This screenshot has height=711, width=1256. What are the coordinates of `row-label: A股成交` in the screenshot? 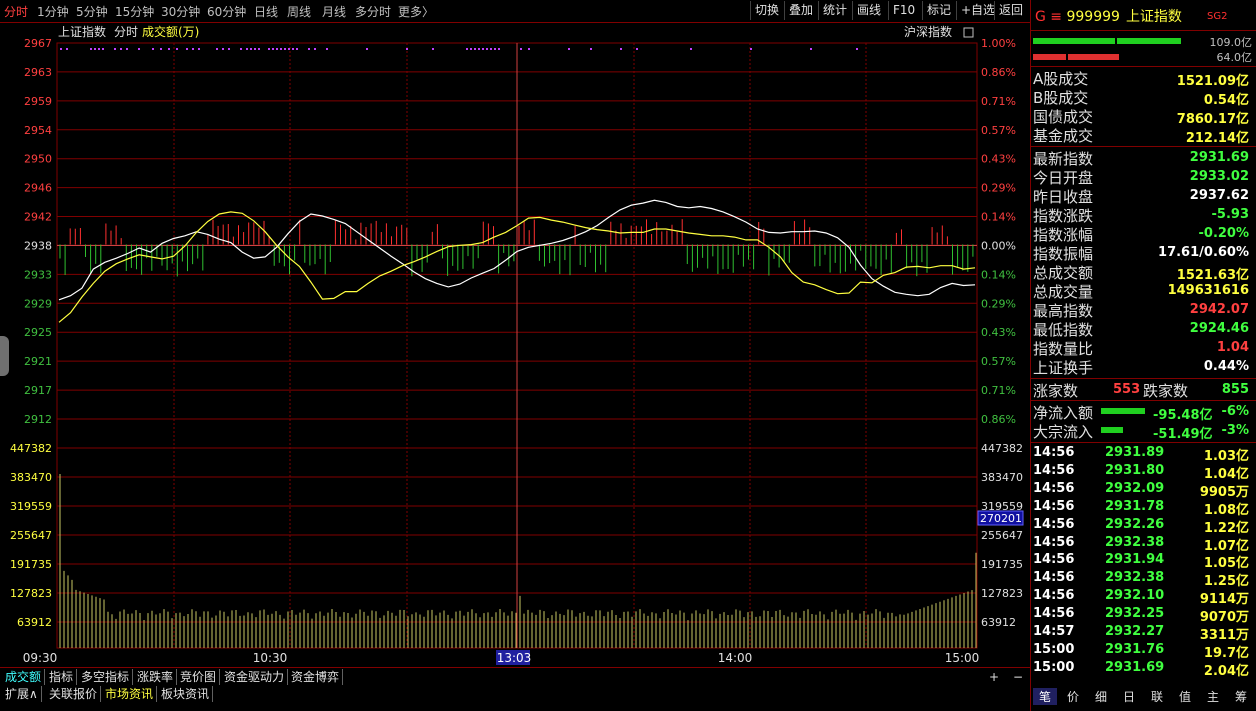 It's located at (1061, 79).